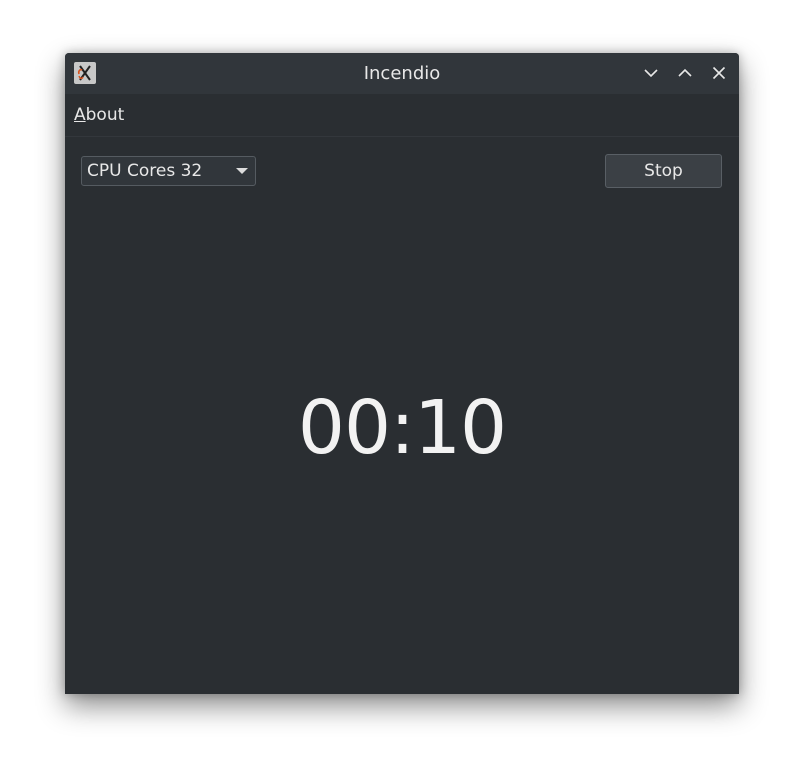 The height and width of the screenshot is (771, 804). I want to click on window-title: Incendio, so click(402, 73).